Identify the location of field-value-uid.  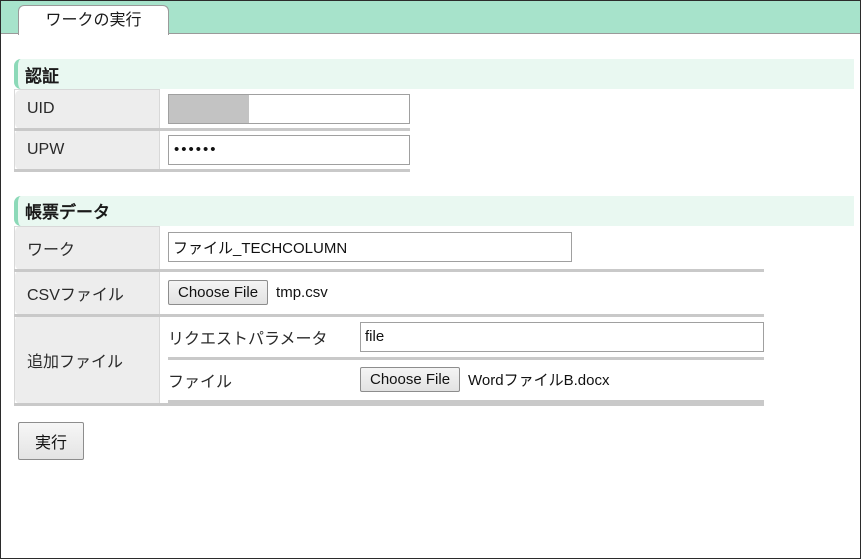
(284, 110).